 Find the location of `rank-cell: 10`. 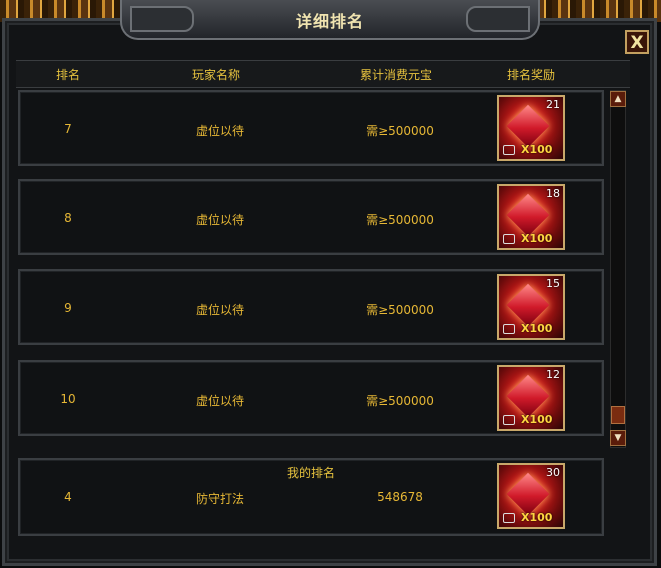

rank-cell: 10 is located at coordinates (68, 399).